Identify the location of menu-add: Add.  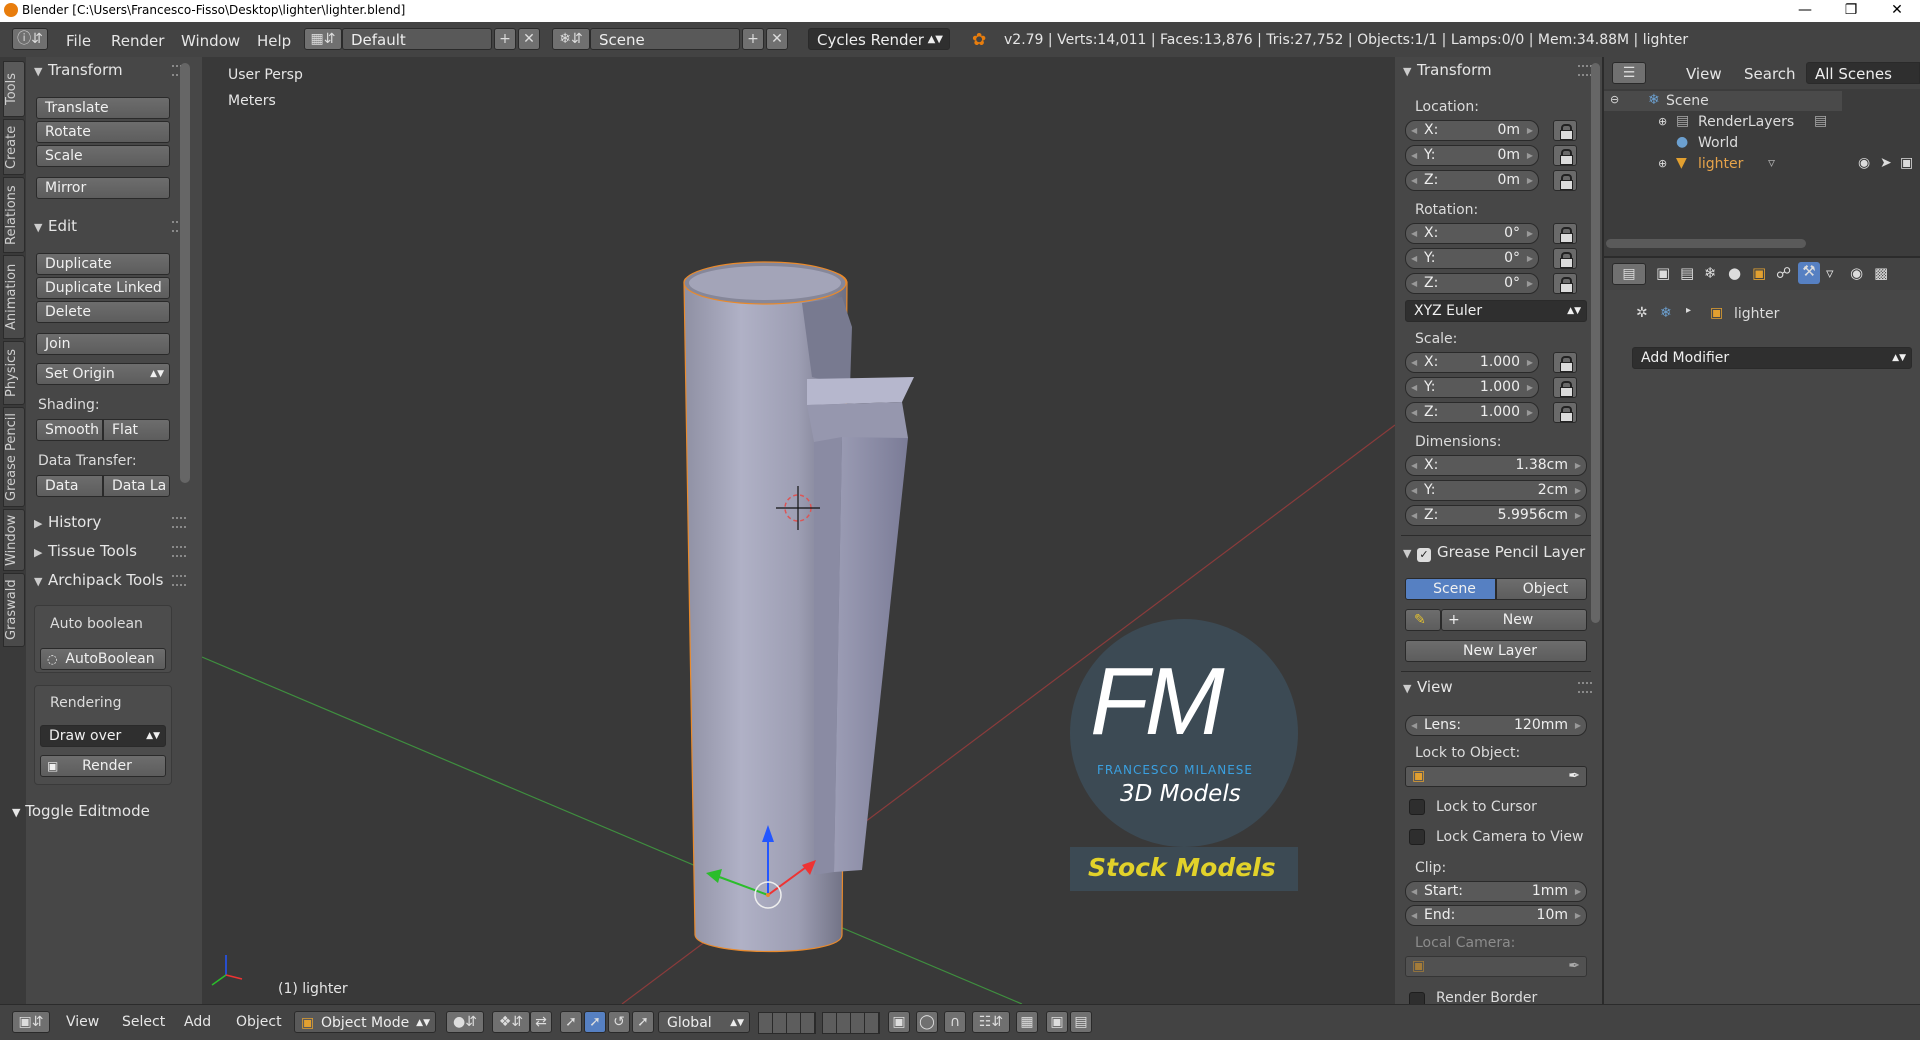
(197, 1022).